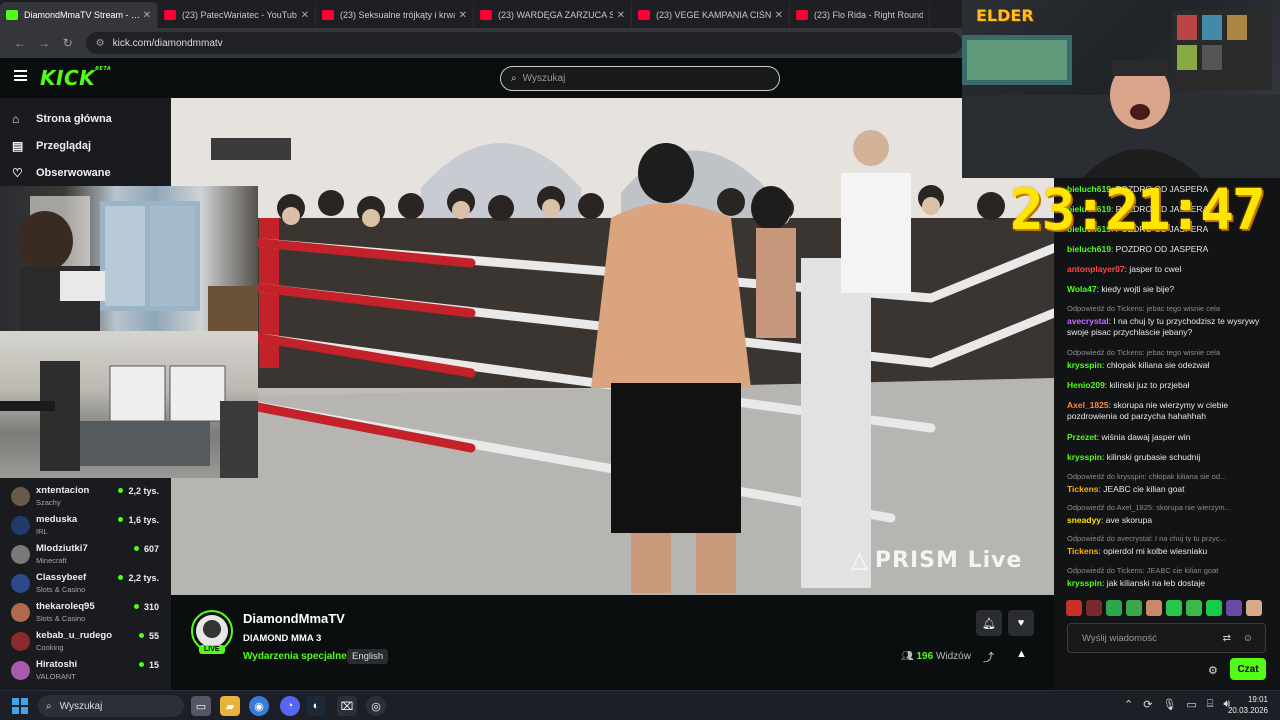 The width and height of the screenshot is (1280, 720). Describe the element at coordinates (129, 419) in the screenshot. I see `webcam-livingroom-scene` at that location.